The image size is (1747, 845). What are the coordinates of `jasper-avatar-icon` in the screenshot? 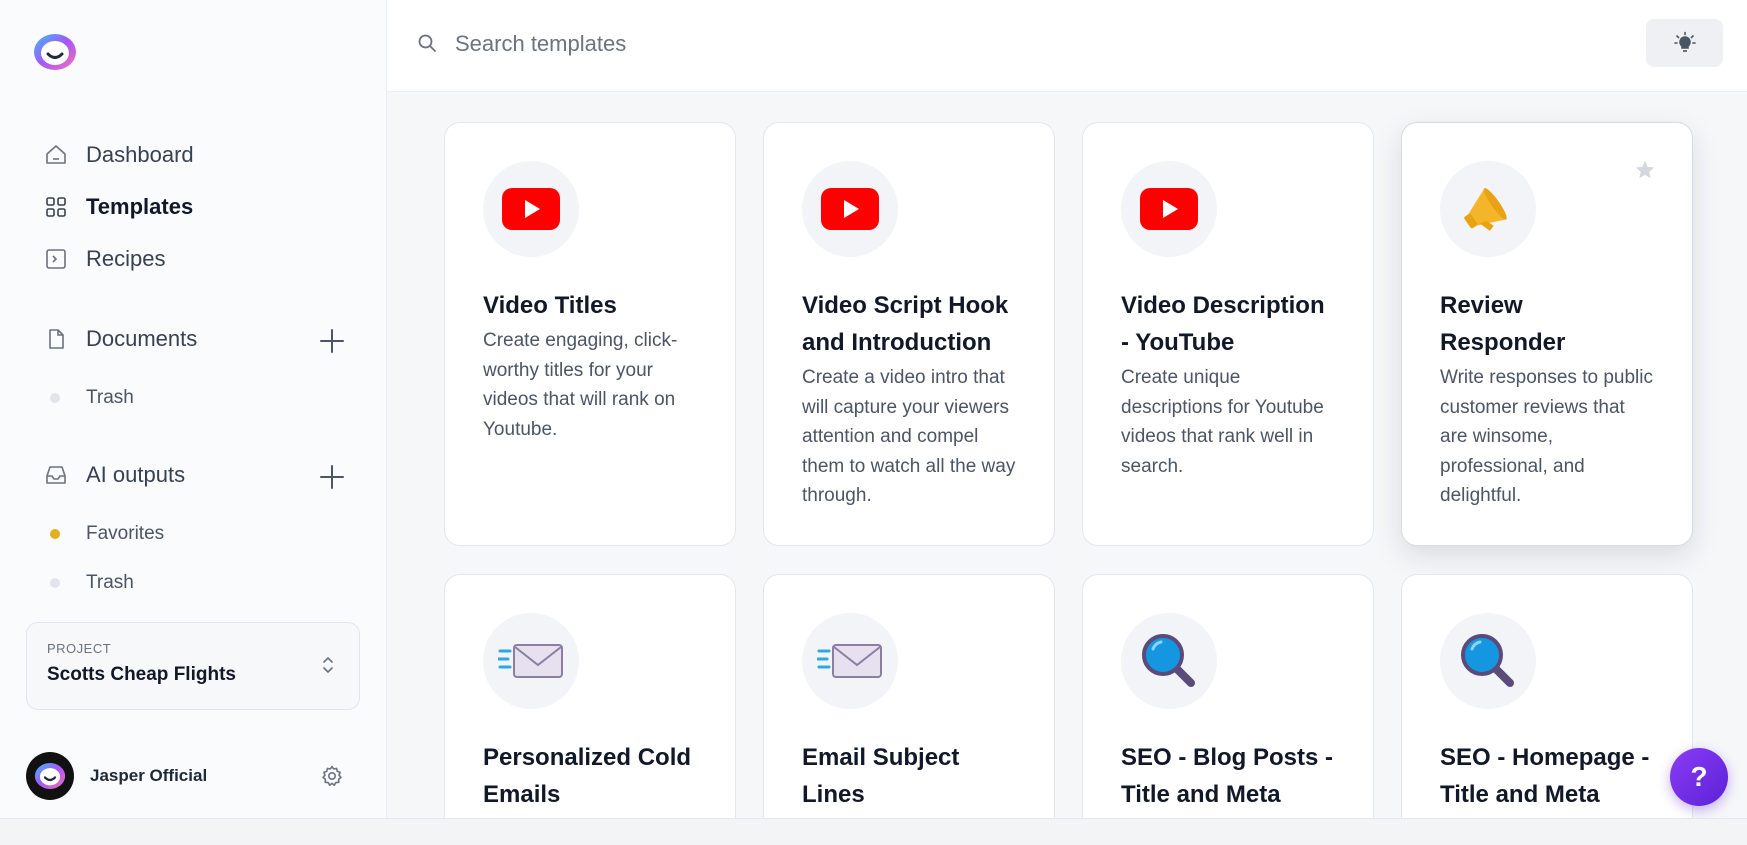 It's located at (50, 776).